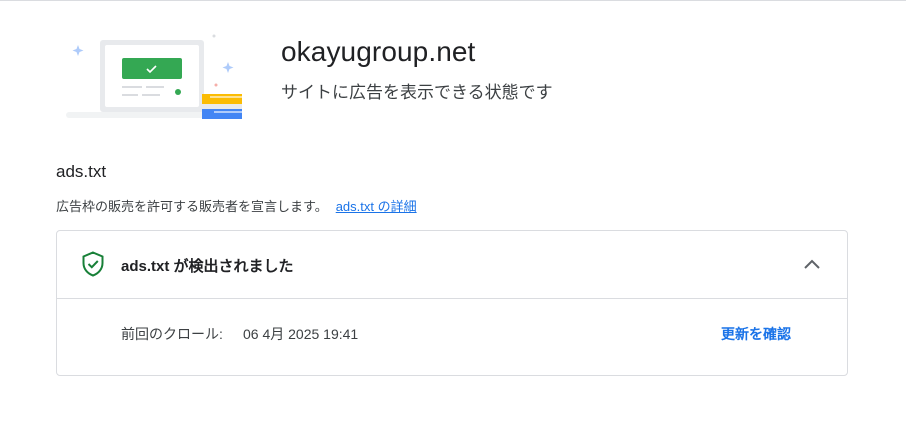 The width and height of the screenshot is (906, 448). Describe the element at coordinates (453, 0) in the screenshot. I see `top-divider` at that location.